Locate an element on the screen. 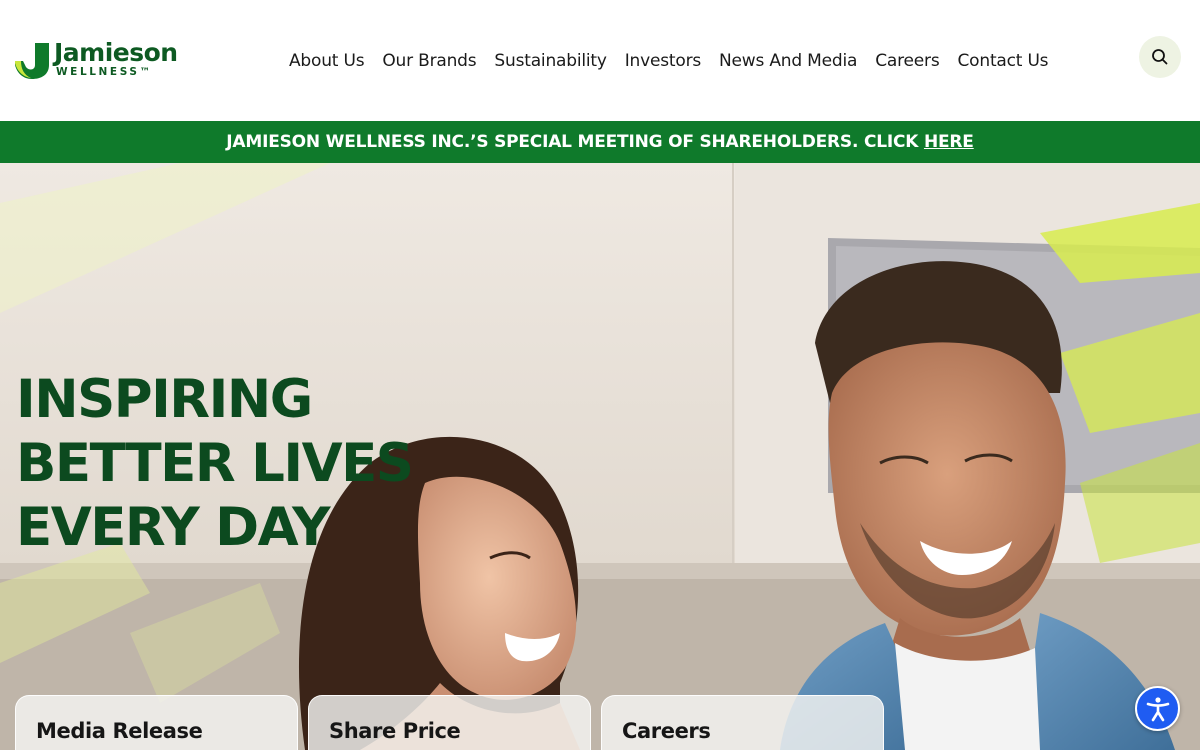 This screenshot has height=750, width=1200. nav-about-us: About Us is located at coordinates (326, 61).